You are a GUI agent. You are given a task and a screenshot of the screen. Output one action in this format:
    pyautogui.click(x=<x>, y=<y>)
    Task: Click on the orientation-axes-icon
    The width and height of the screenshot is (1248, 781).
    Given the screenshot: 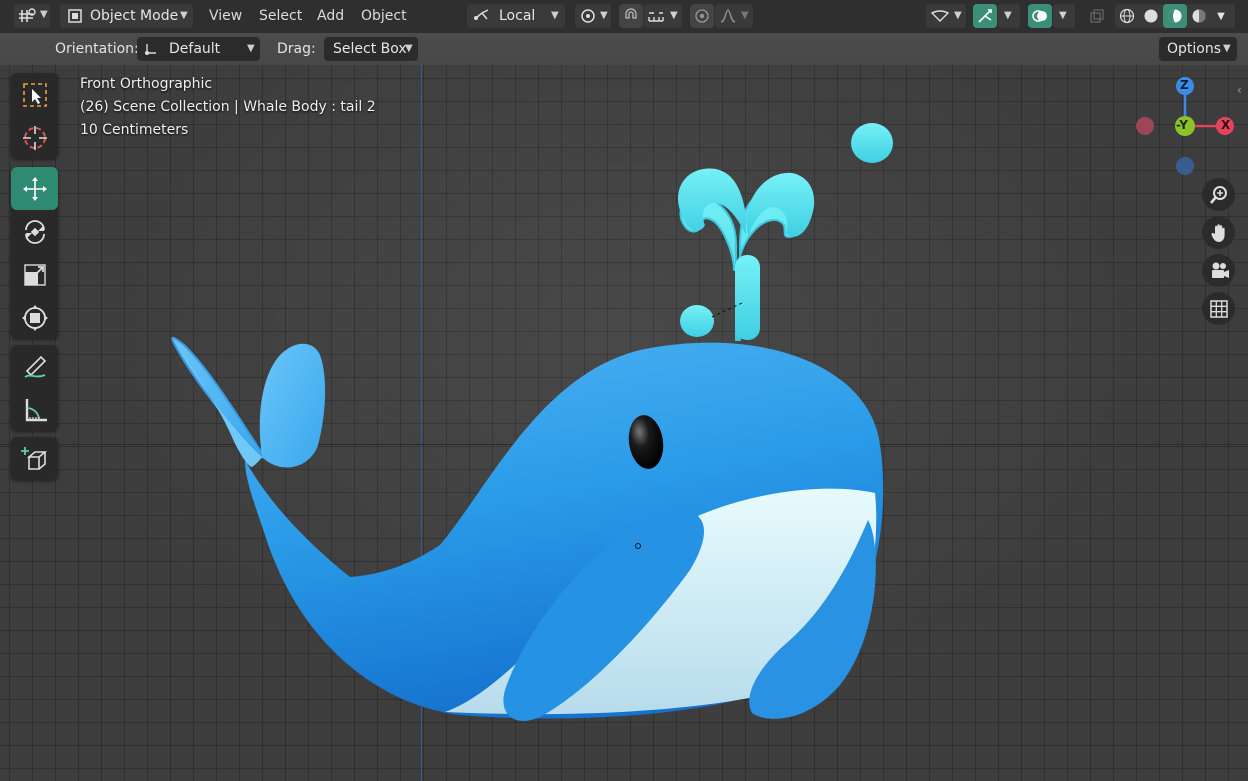 What is the action you would take?
    pyautogui.click(x=151, y=49)
    